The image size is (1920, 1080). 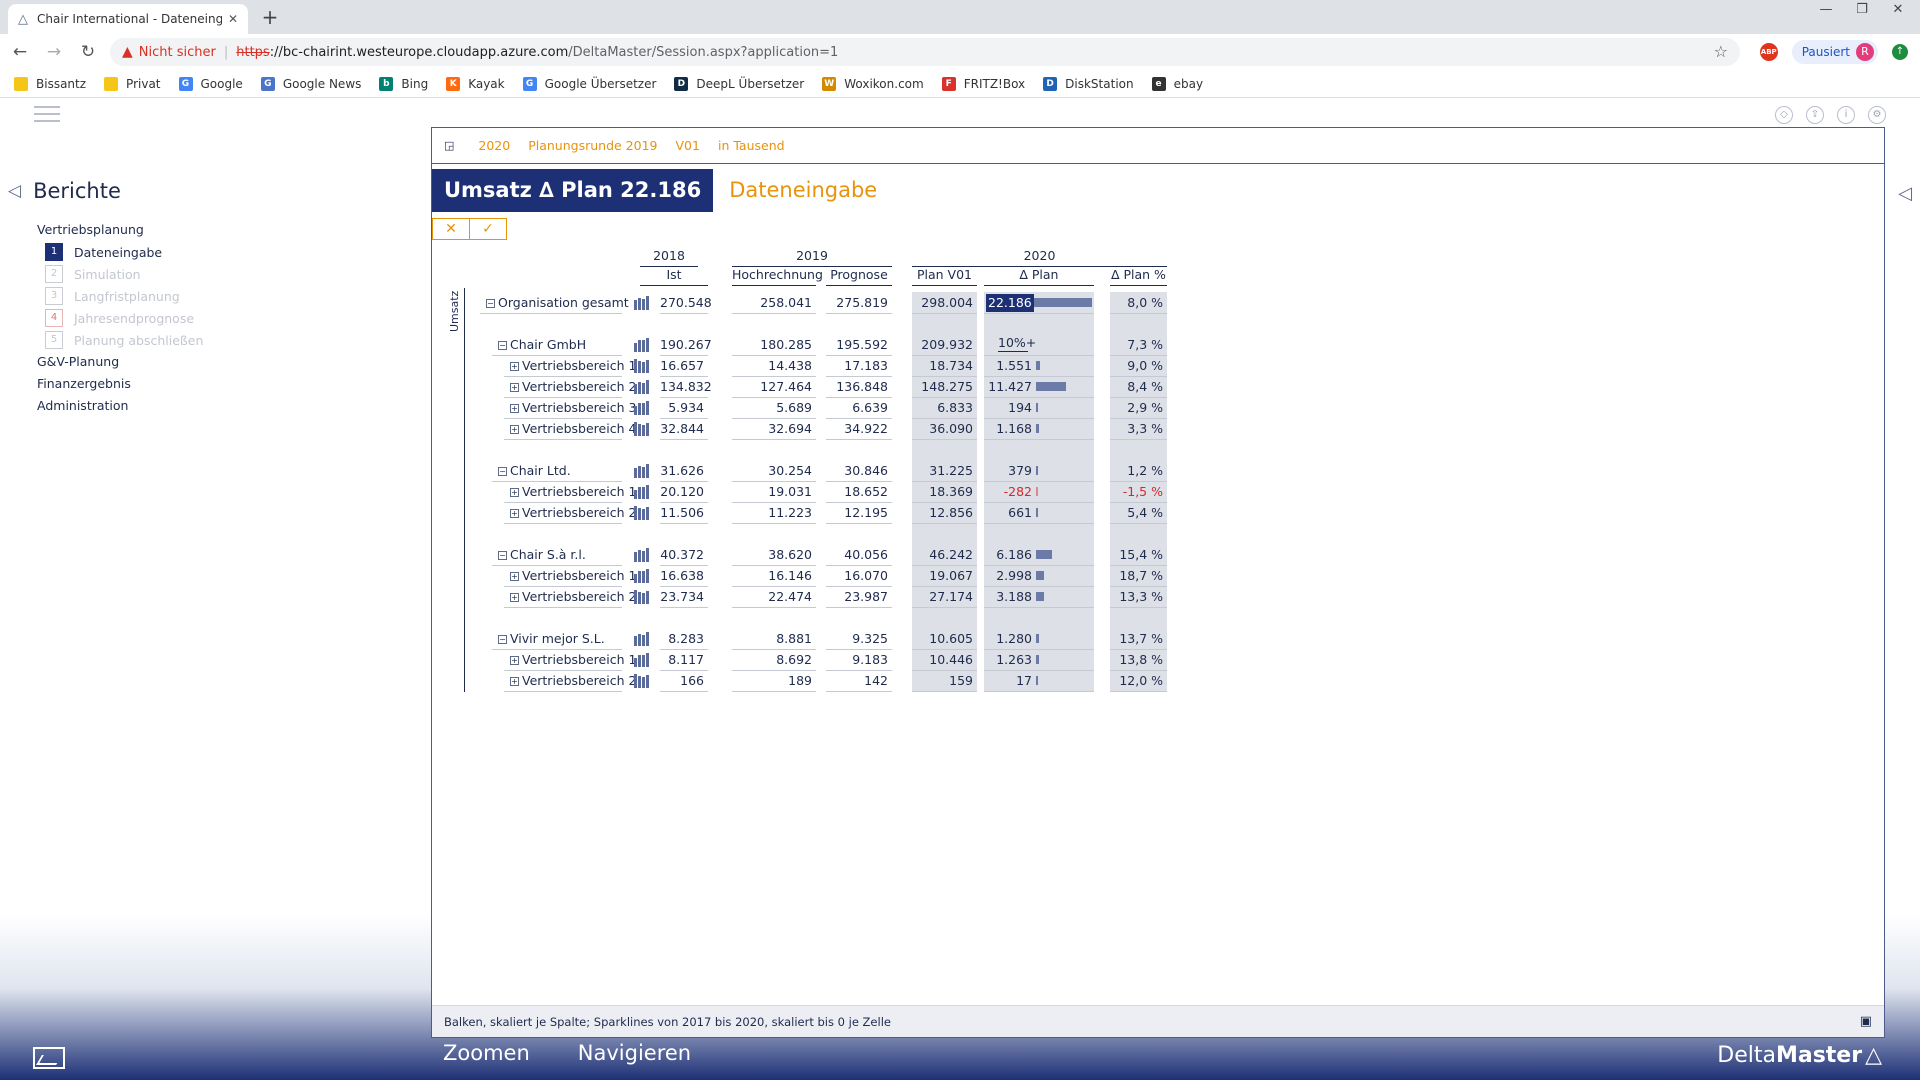 What do you see at coordinates (1008, 639) in the screenshot?
I see `delta-plan-cell: 1.280` at bounding box center [1008, 639].